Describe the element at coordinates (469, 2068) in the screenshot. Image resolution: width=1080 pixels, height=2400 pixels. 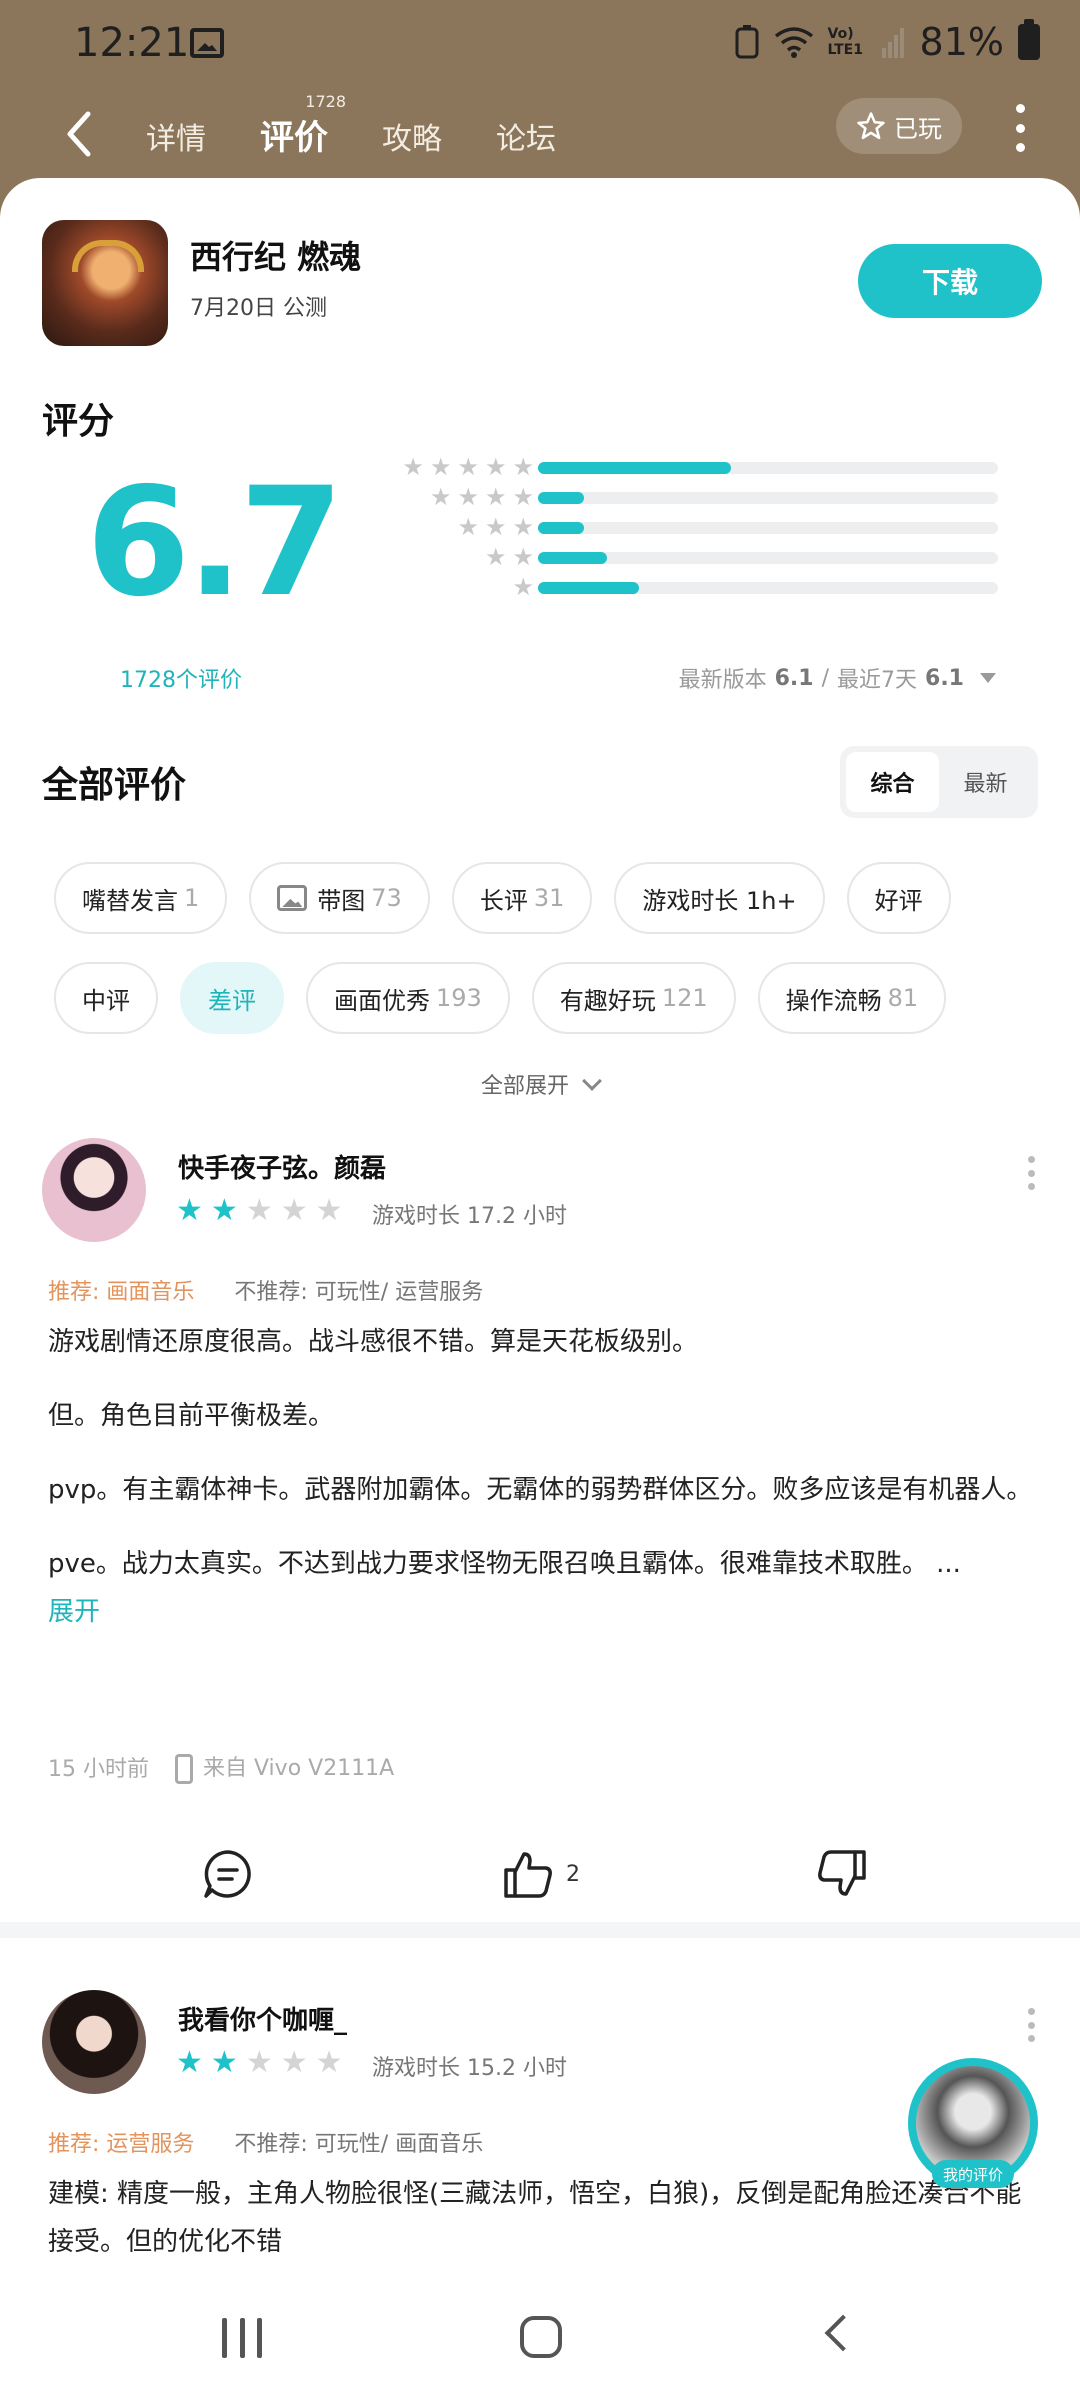
I see `playtime: 游戏时长 15.2 小时` at that location.